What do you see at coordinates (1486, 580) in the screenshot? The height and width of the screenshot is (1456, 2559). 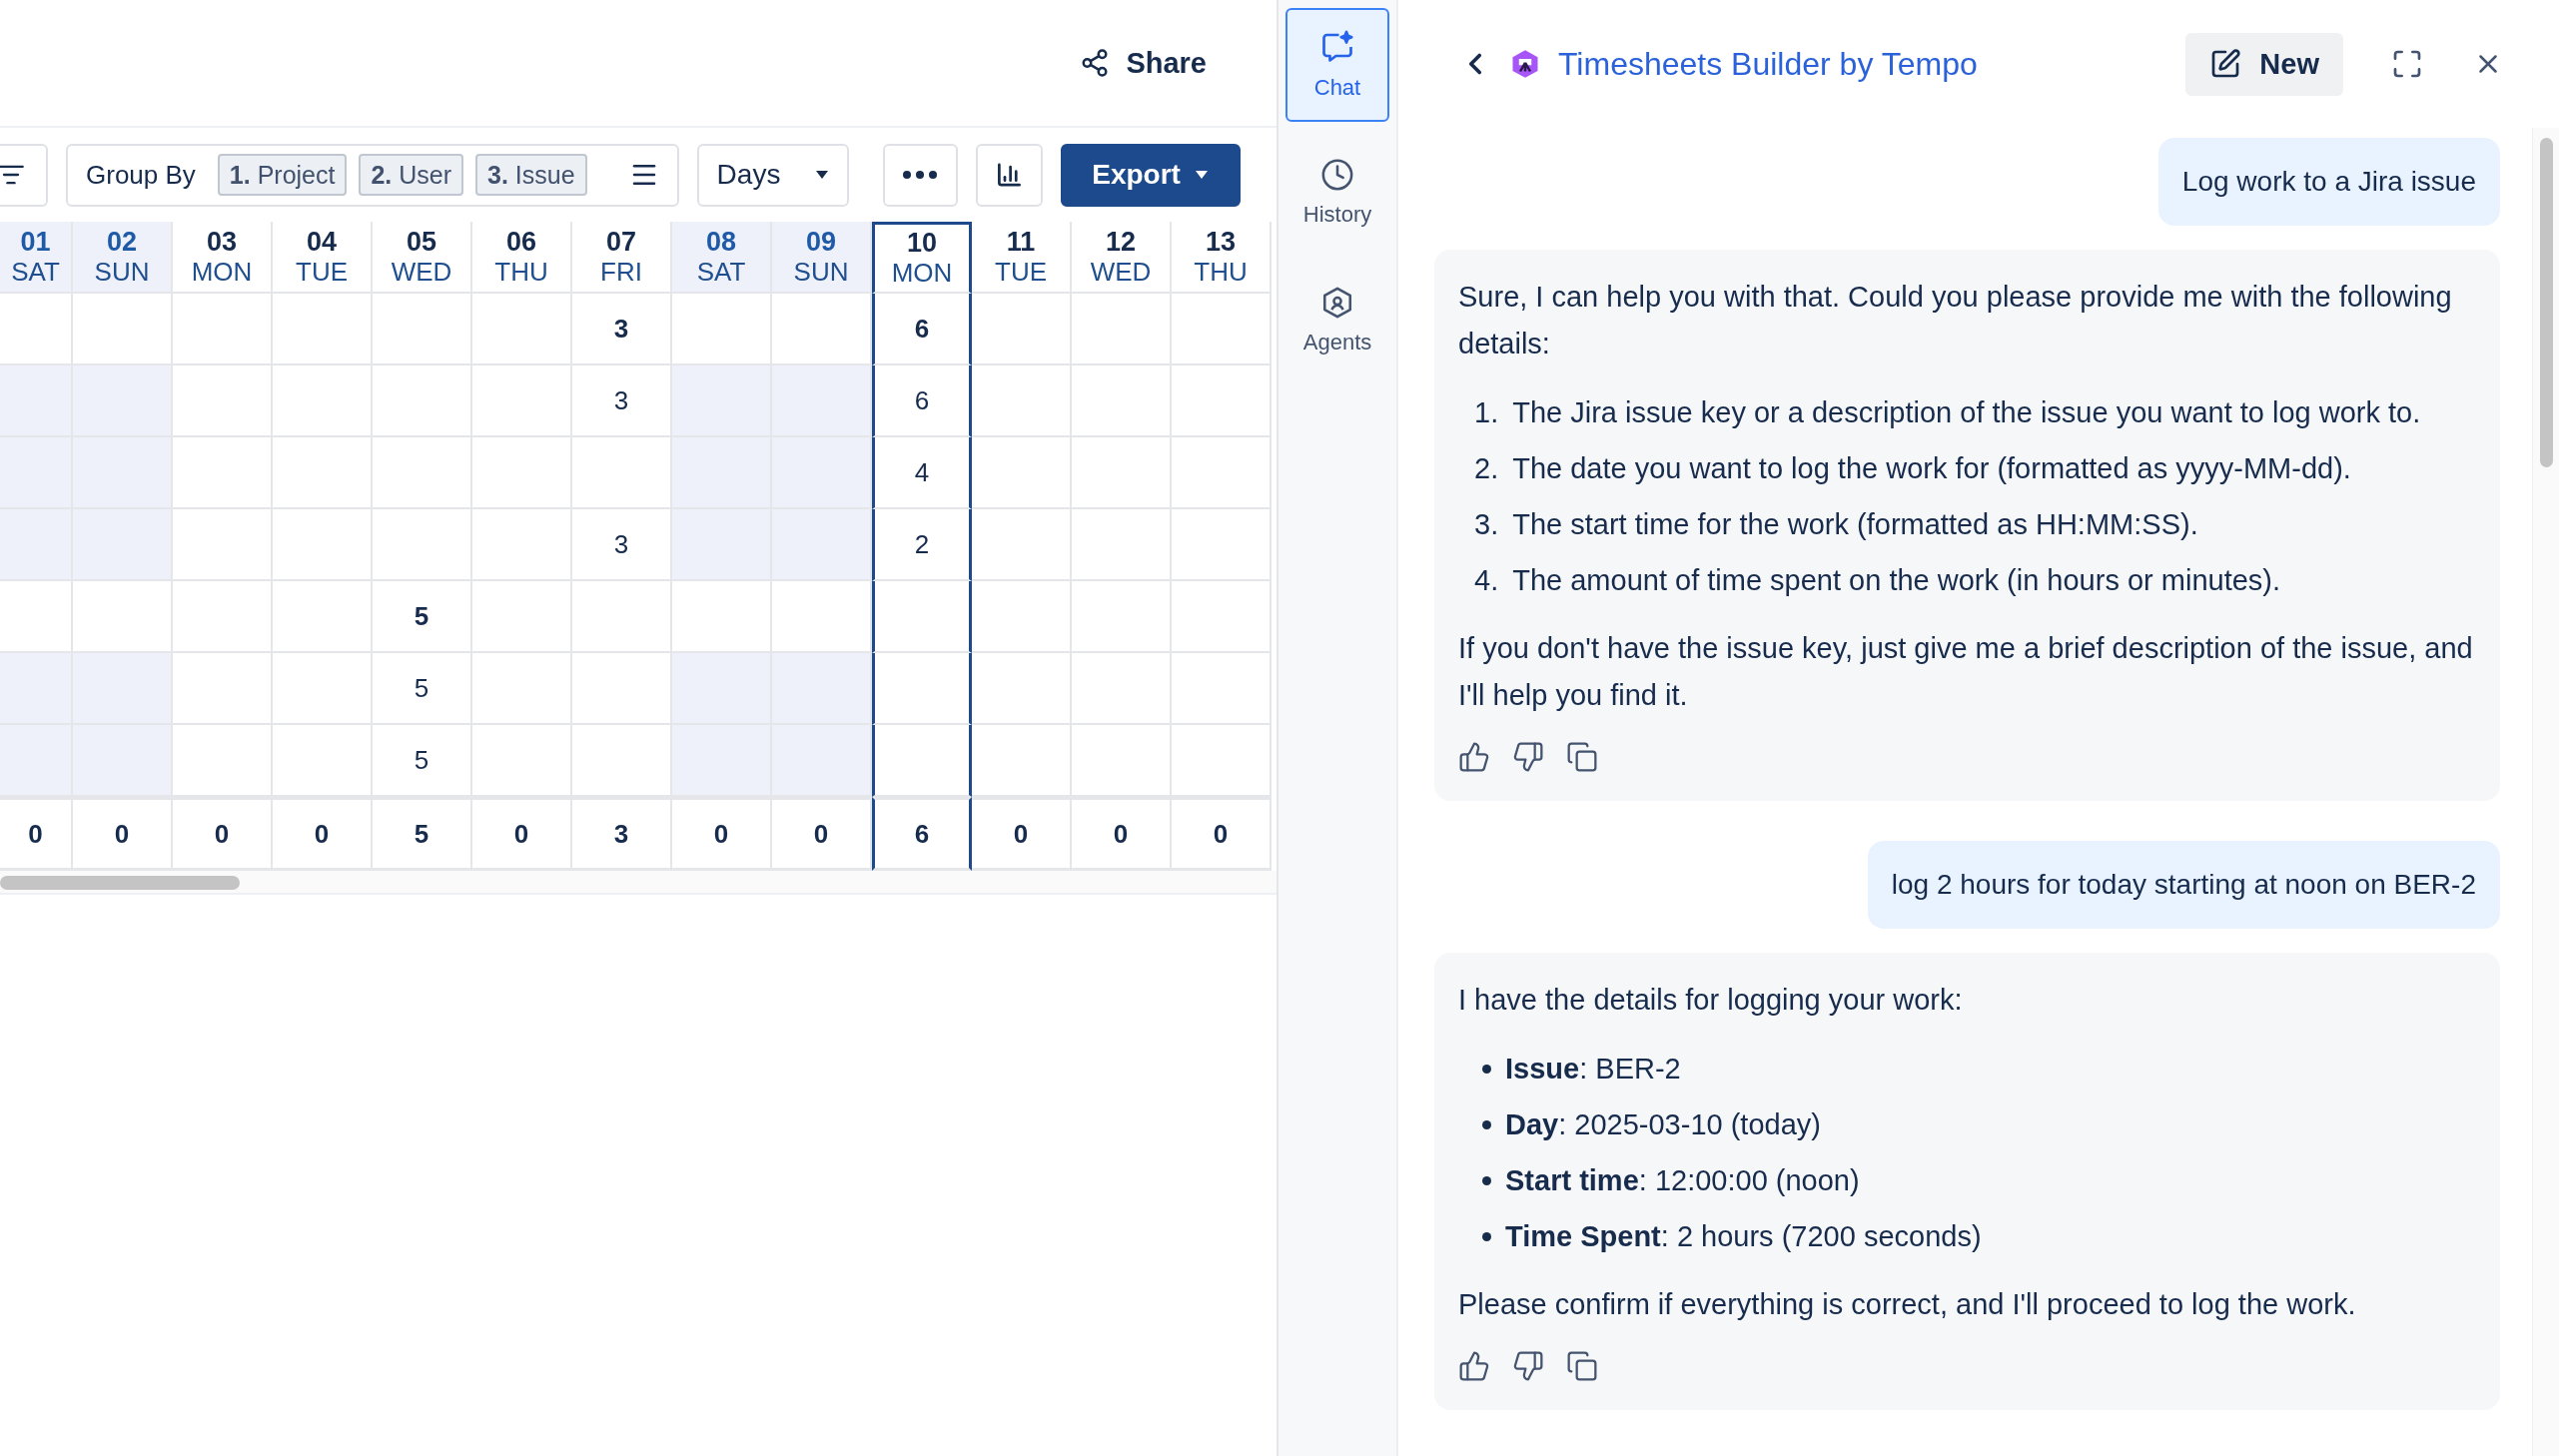 I see `list-number: 4.` at bounding box center [1486, 580].